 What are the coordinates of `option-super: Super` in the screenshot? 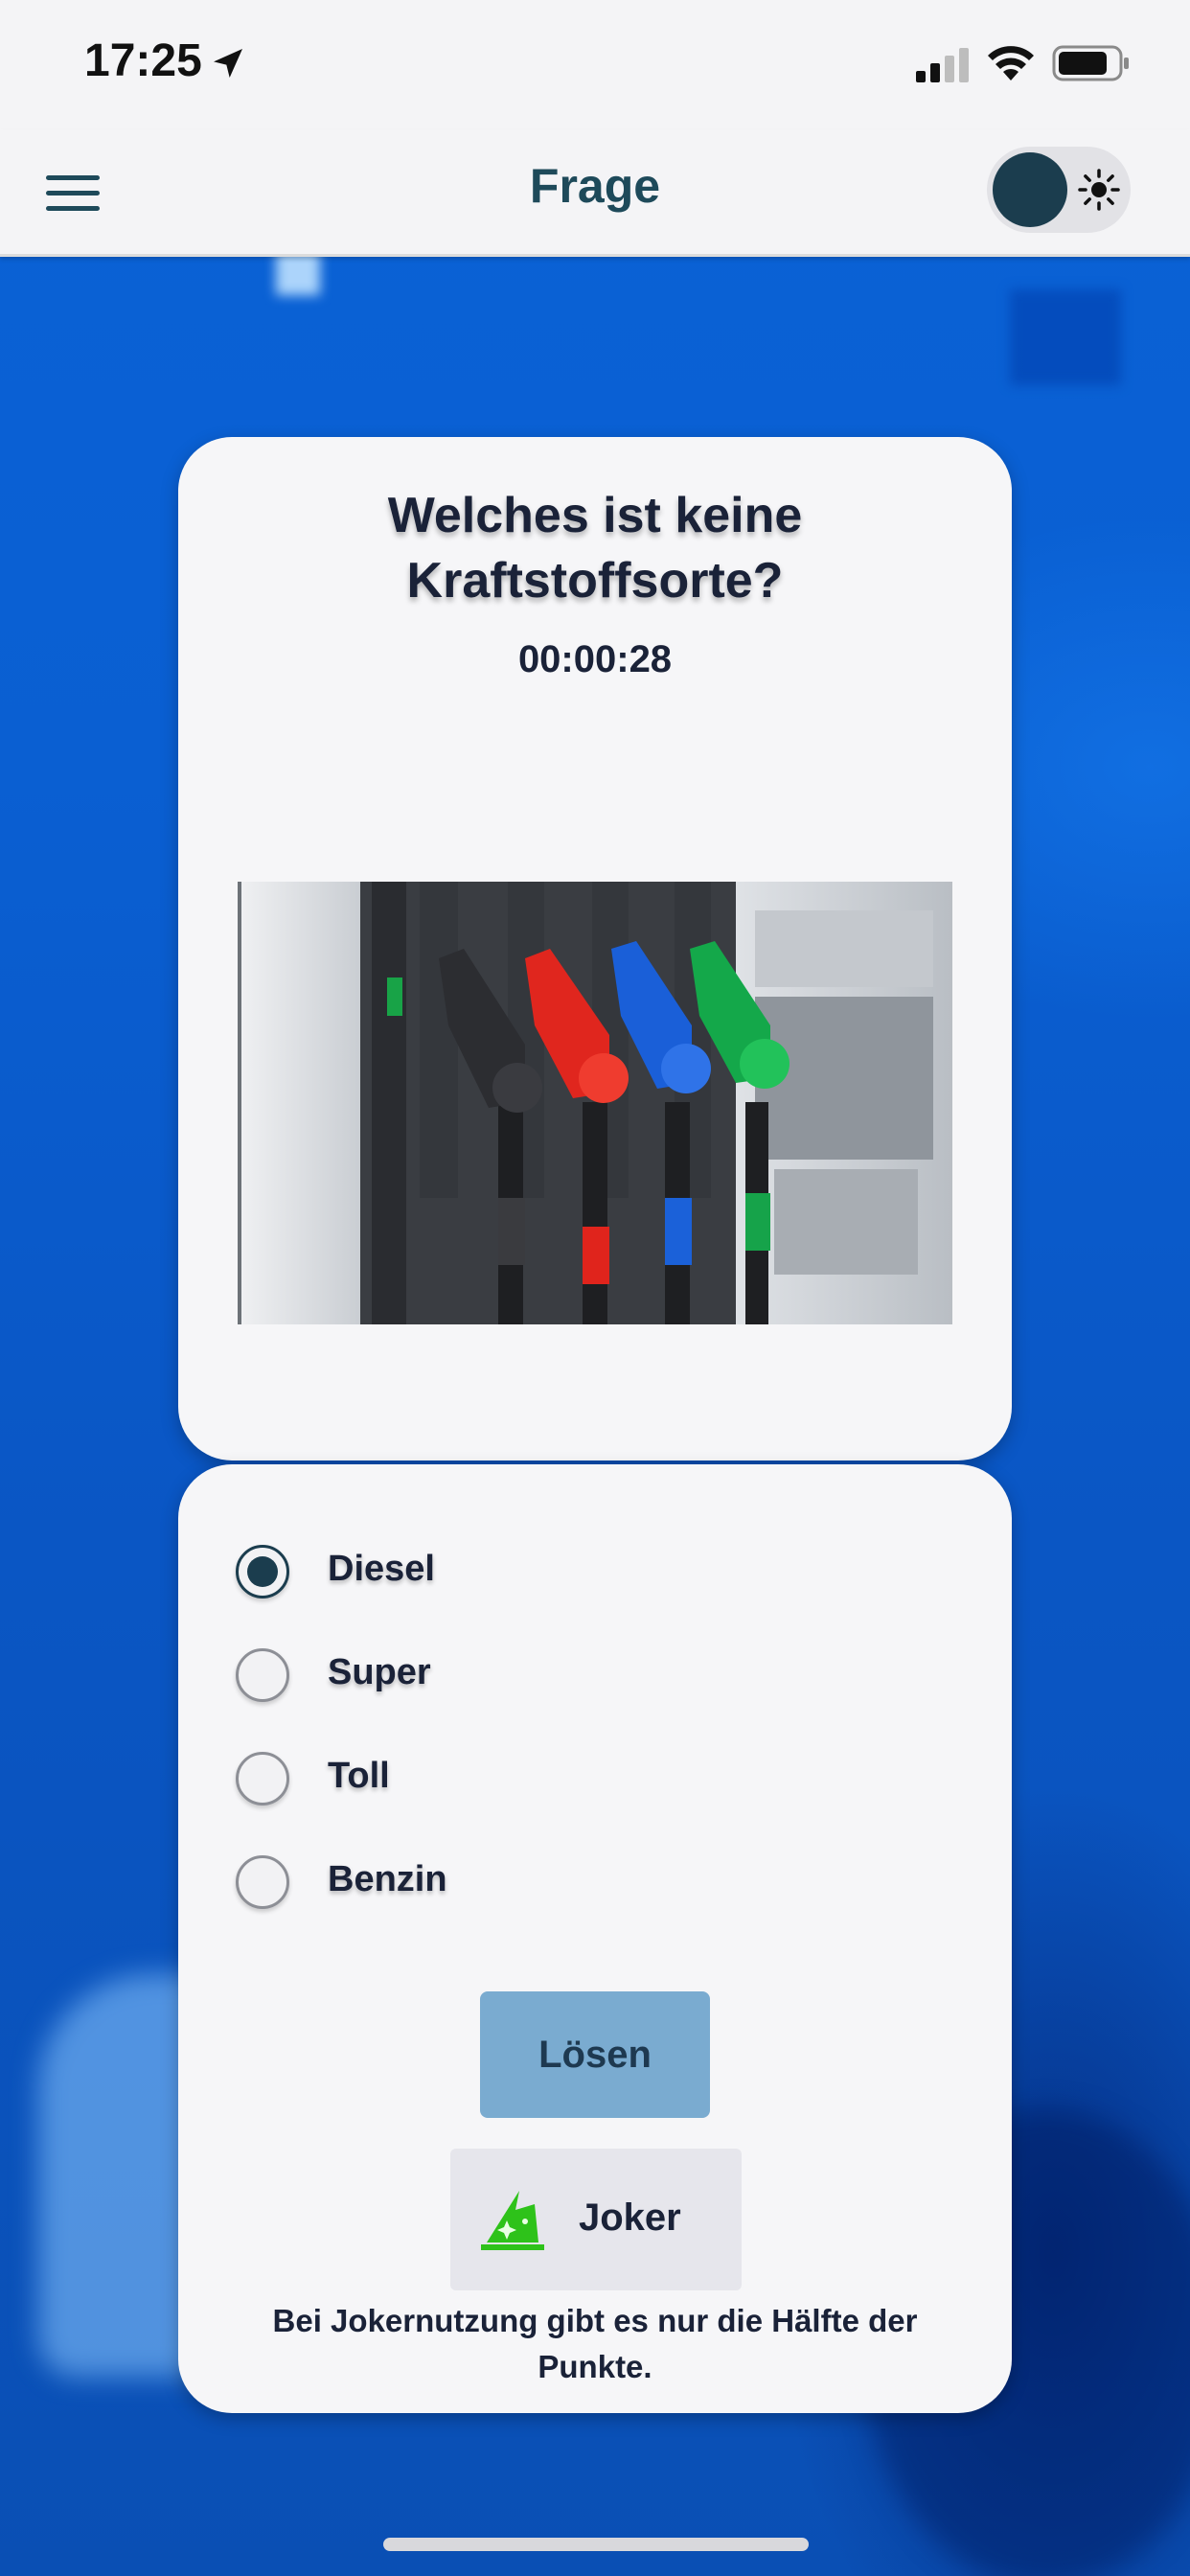 It's located at (571, 1678).